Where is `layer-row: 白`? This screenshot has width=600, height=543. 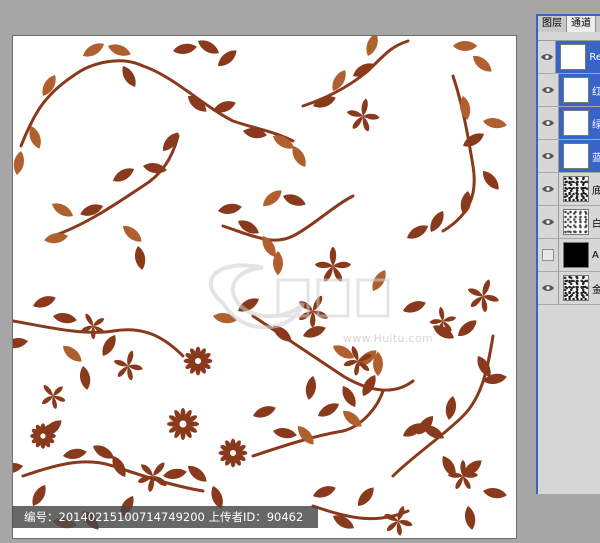 layer-row: 白 is located at coordinates (569, 222).